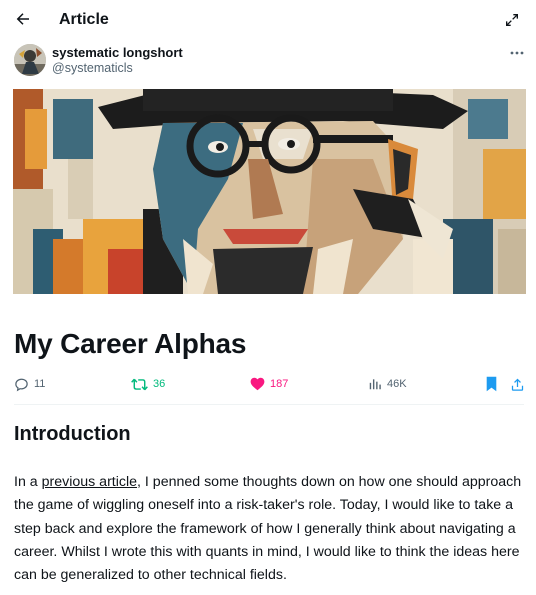  What do you see at coordinates (84, 19) in the screenshot?
I see `page-title: Article` at bounding box center [84, 19].